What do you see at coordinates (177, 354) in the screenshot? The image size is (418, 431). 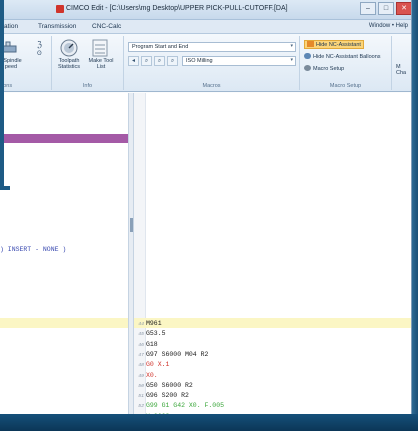 I see `code-token: G97 S6000 M04 R2` at bounding box center [177, 354].